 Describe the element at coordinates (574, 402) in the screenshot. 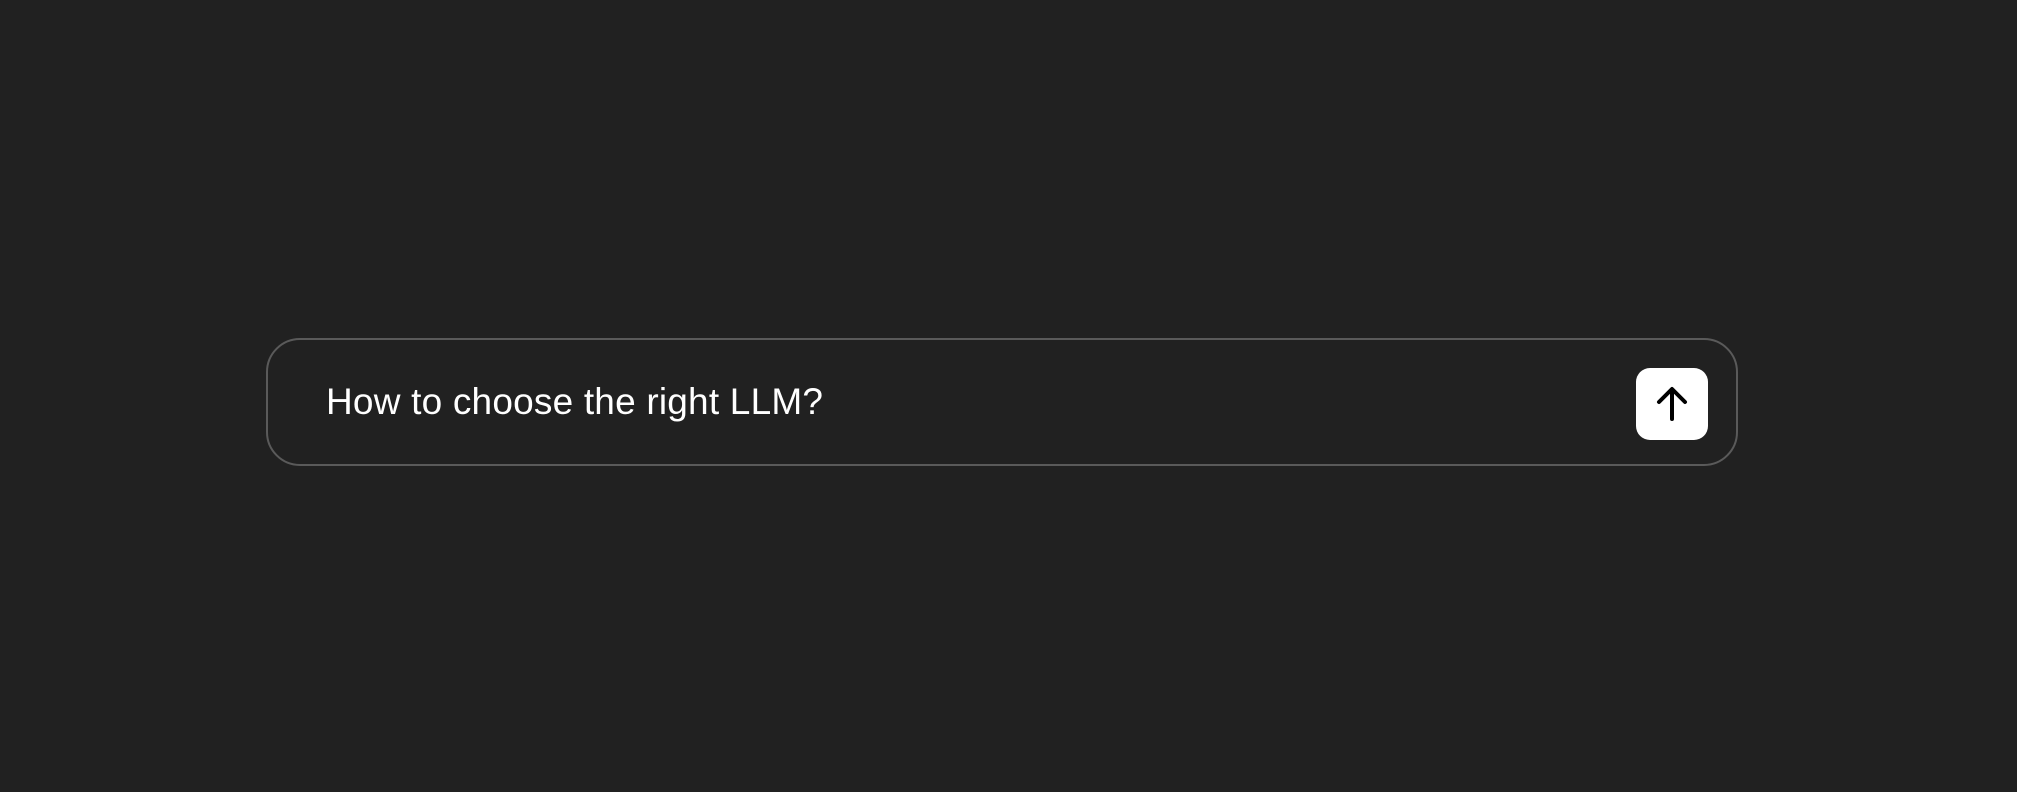

I see `prompt-input-text: How to choose the right LLM?` at that location.